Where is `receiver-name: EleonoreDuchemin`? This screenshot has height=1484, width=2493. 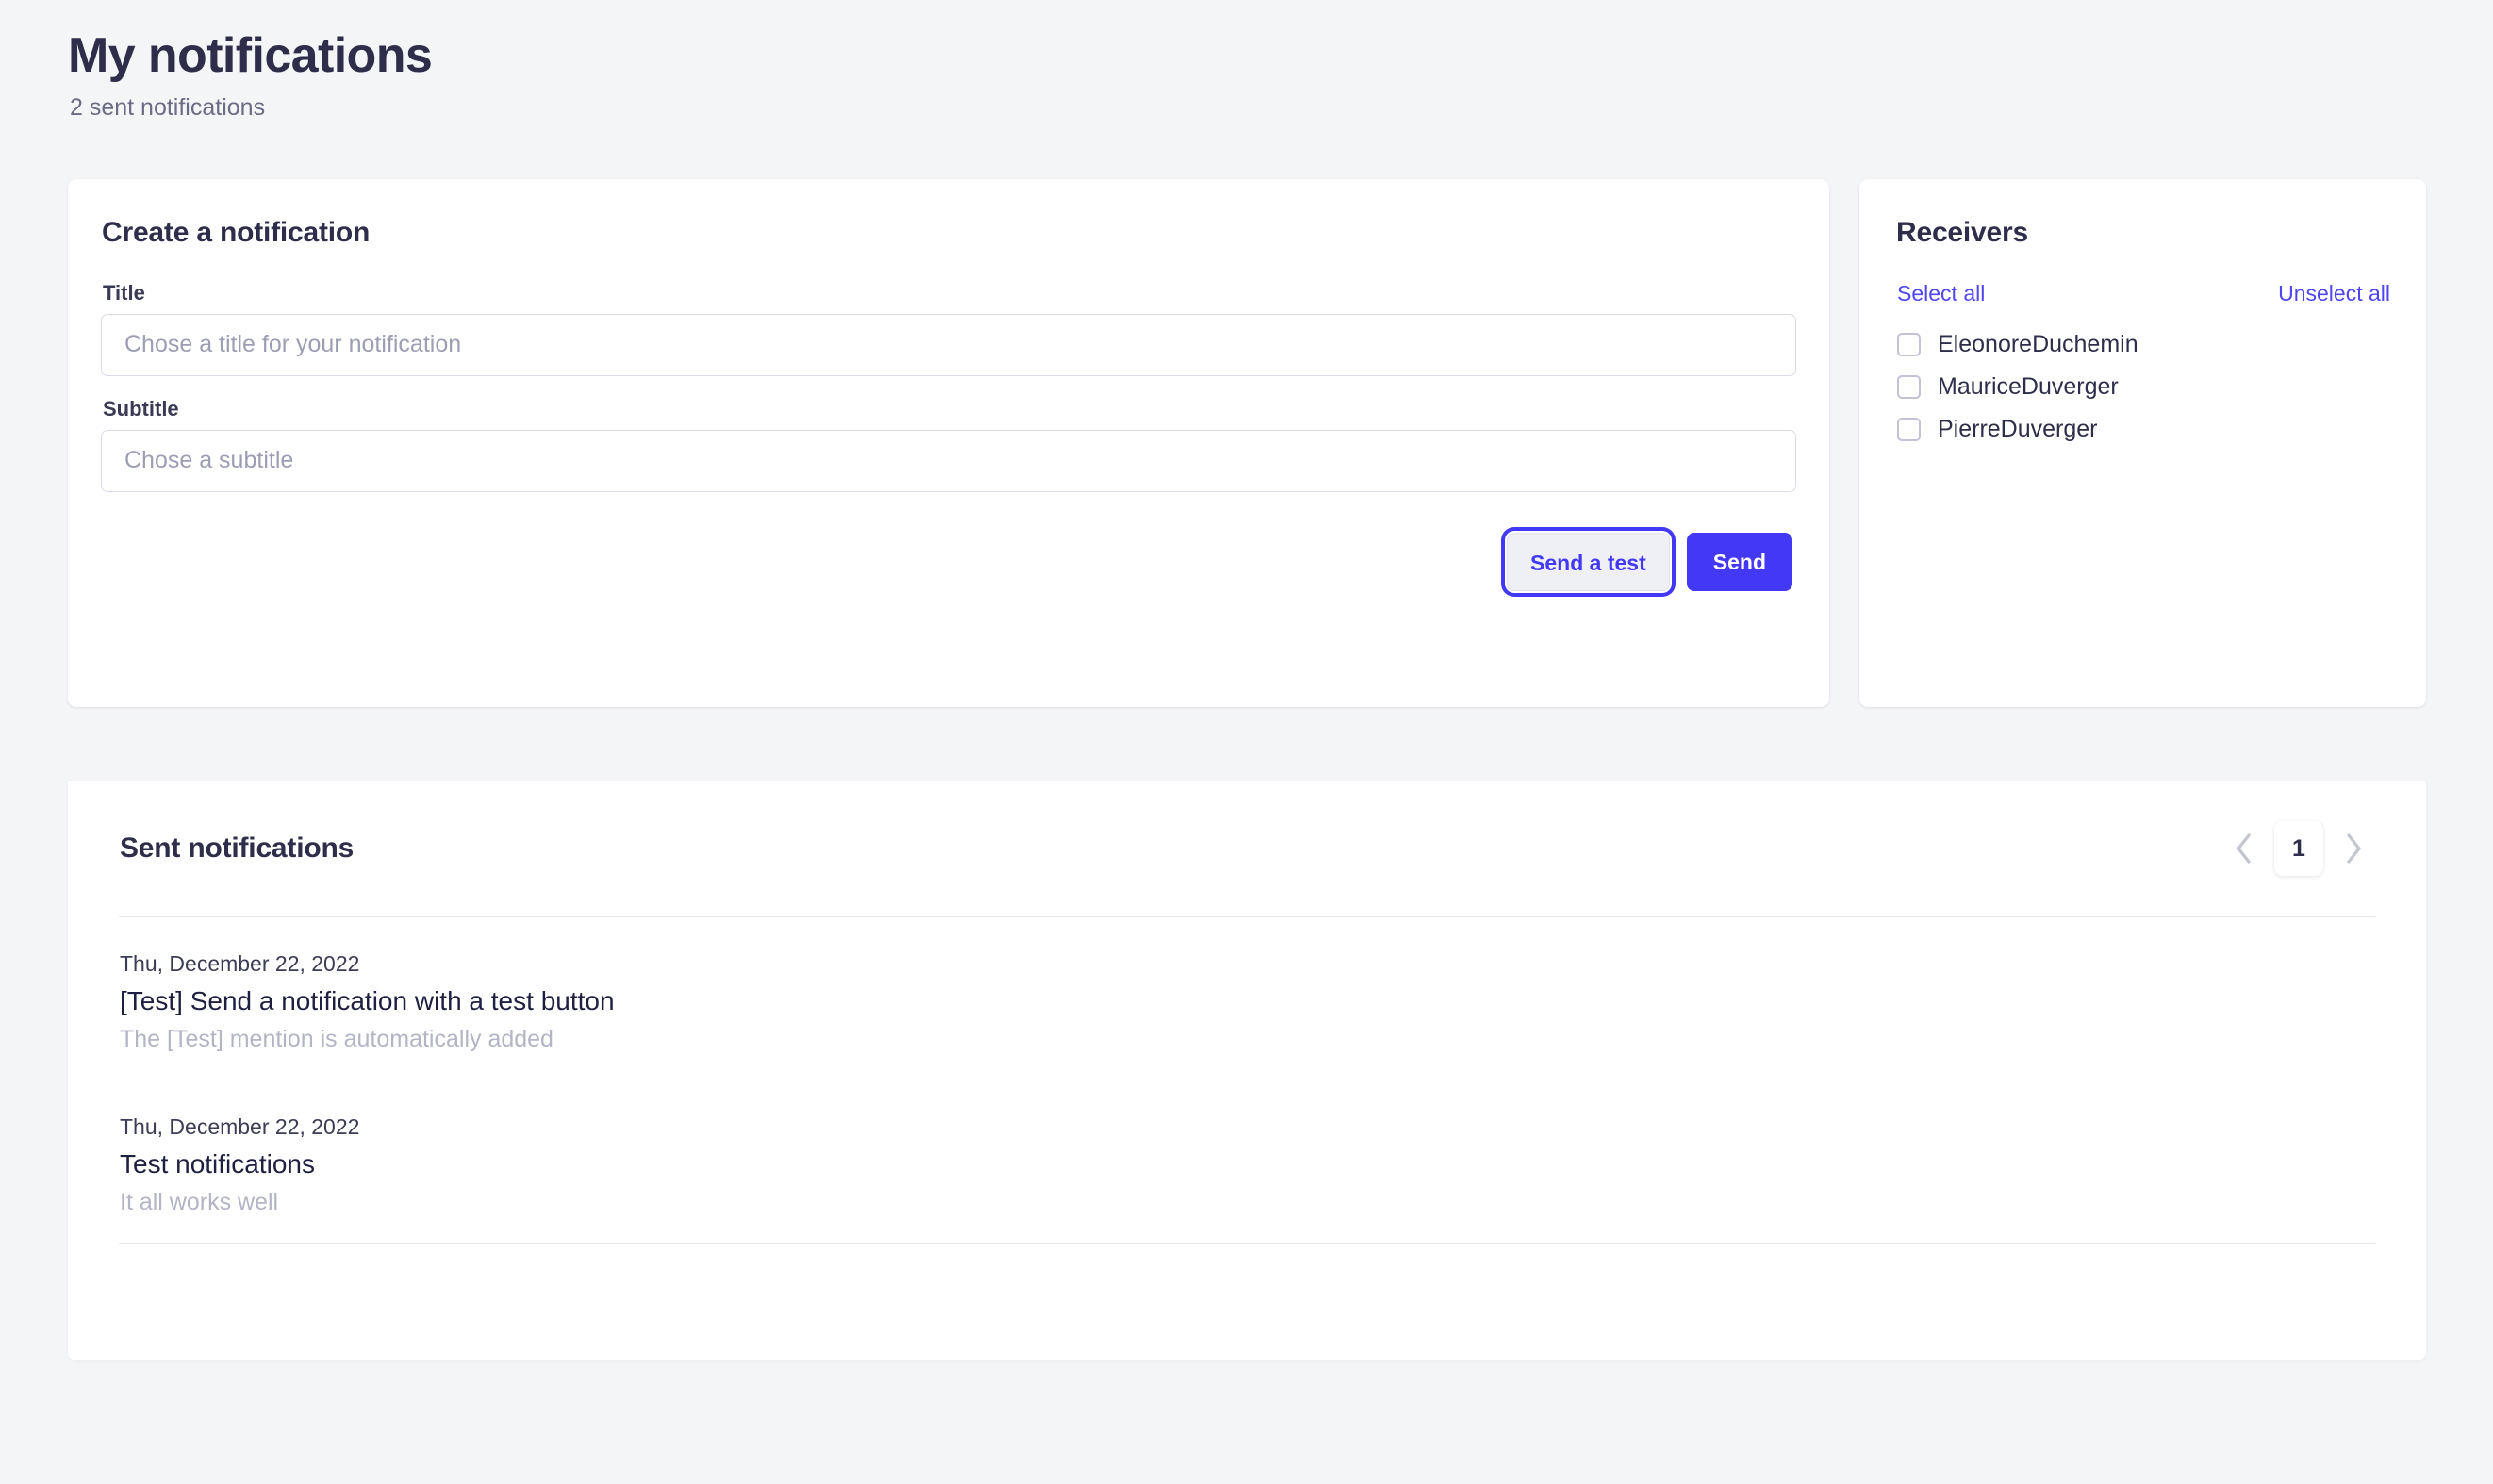
receiver-name: EleonoreDuchemin is located at coordinates (2038, 344).